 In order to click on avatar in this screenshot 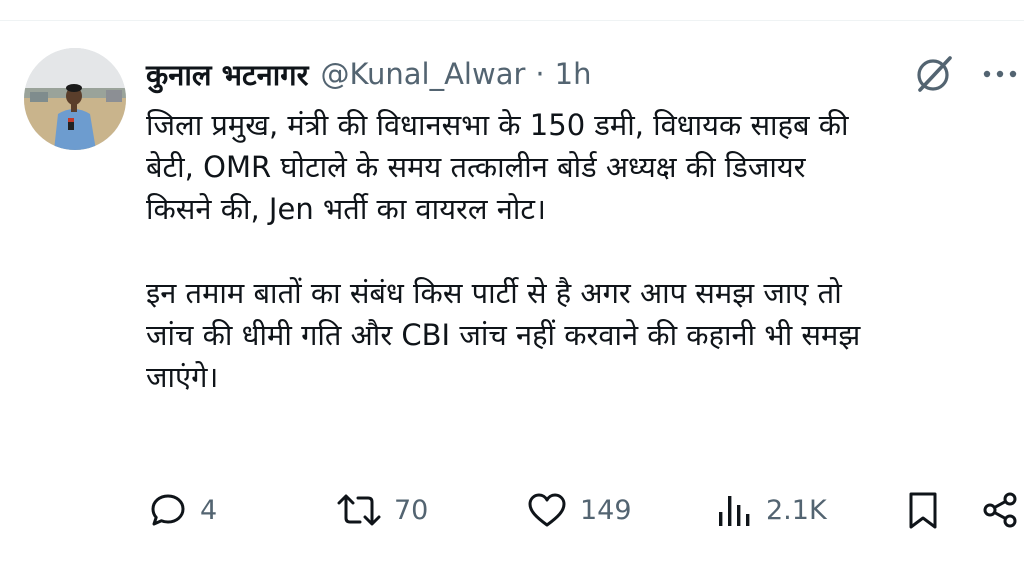, I will do `click(75, 99)`.